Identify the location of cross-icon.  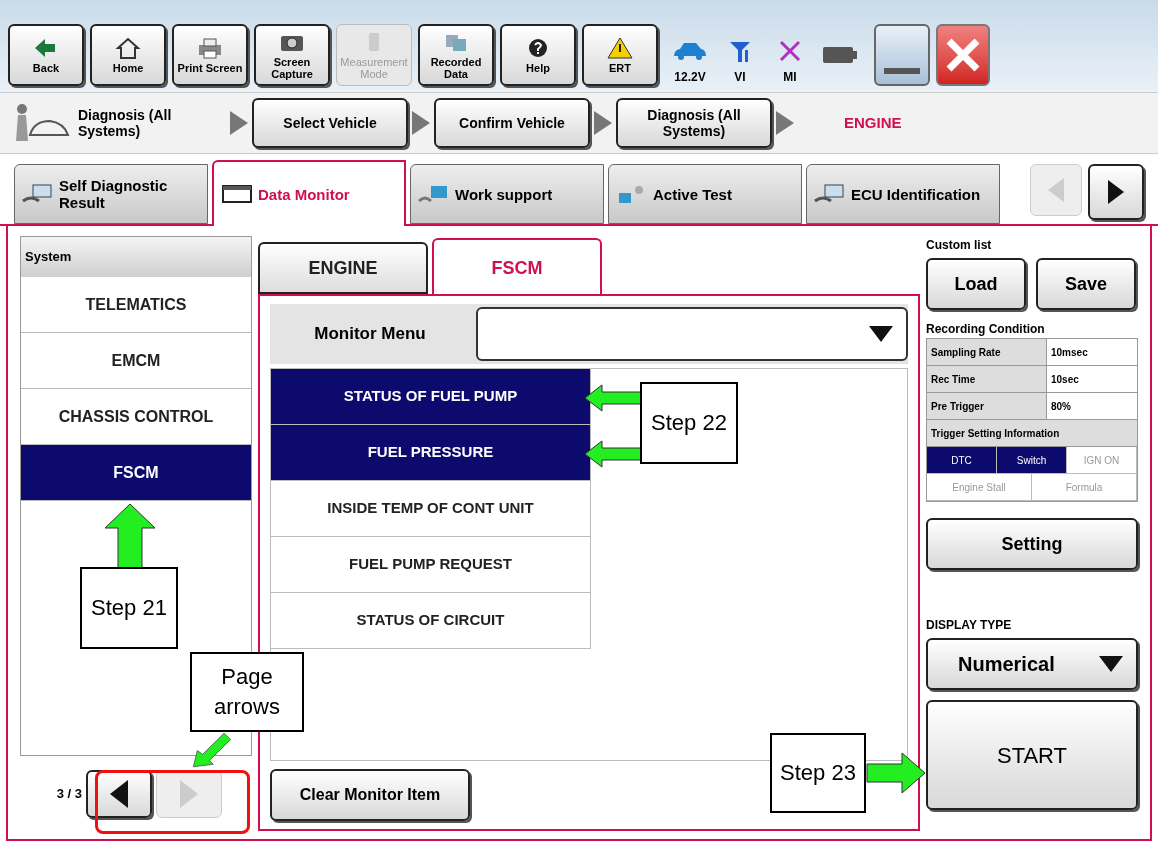
(790, 51).